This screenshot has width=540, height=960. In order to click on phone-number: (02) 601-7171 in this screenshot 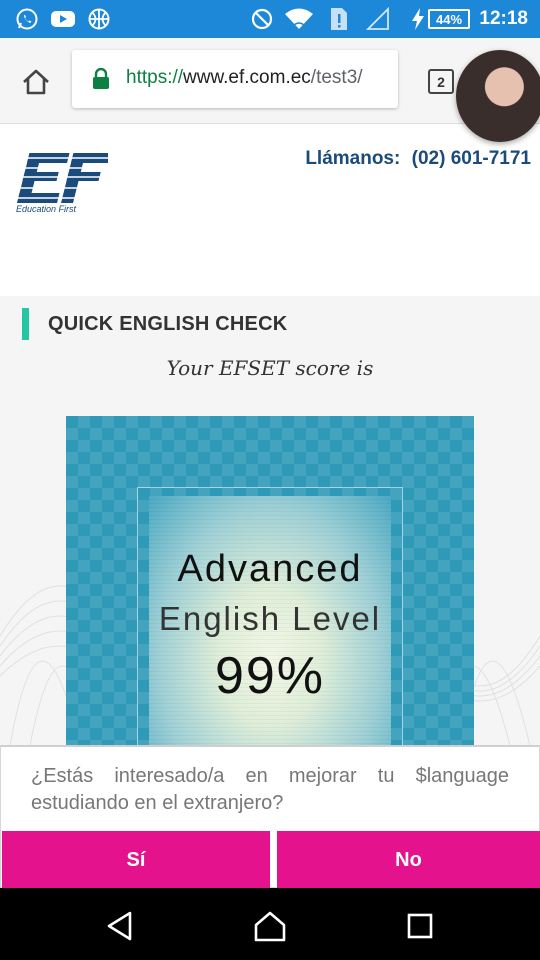, I will do `click(471, 158)`.